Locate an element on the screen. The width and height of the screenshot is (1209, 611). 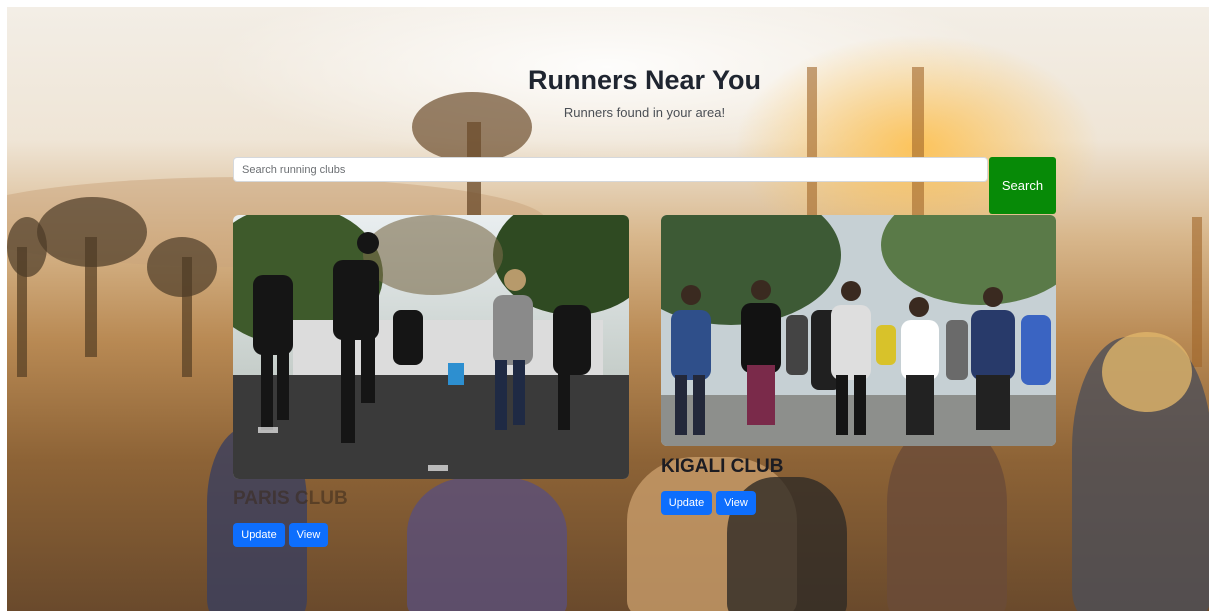
page-title: Runners Near You is located at coordinates (644, 80).